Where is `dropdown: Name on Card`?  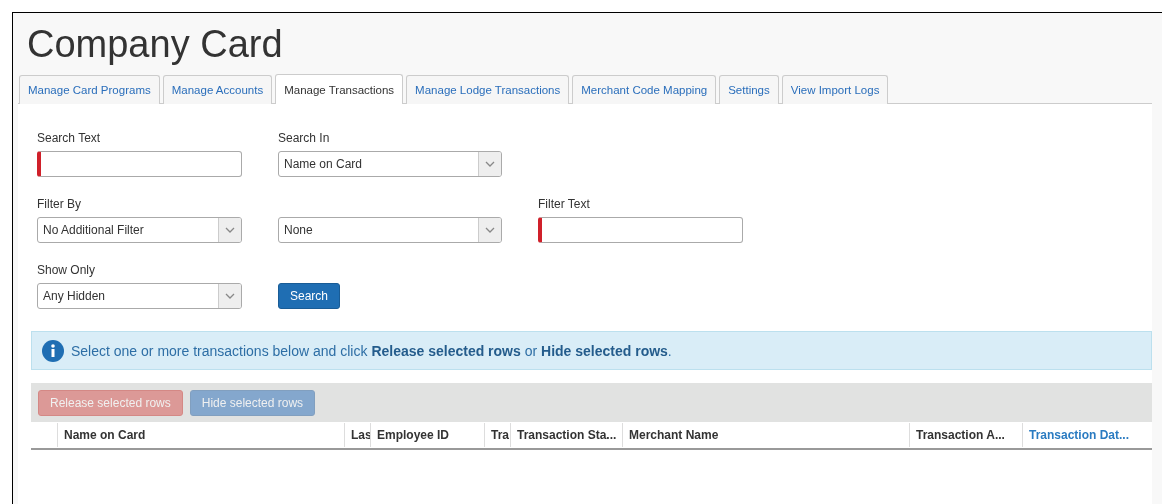
dropdown: Name on Card is located at coordinates (390, 164).